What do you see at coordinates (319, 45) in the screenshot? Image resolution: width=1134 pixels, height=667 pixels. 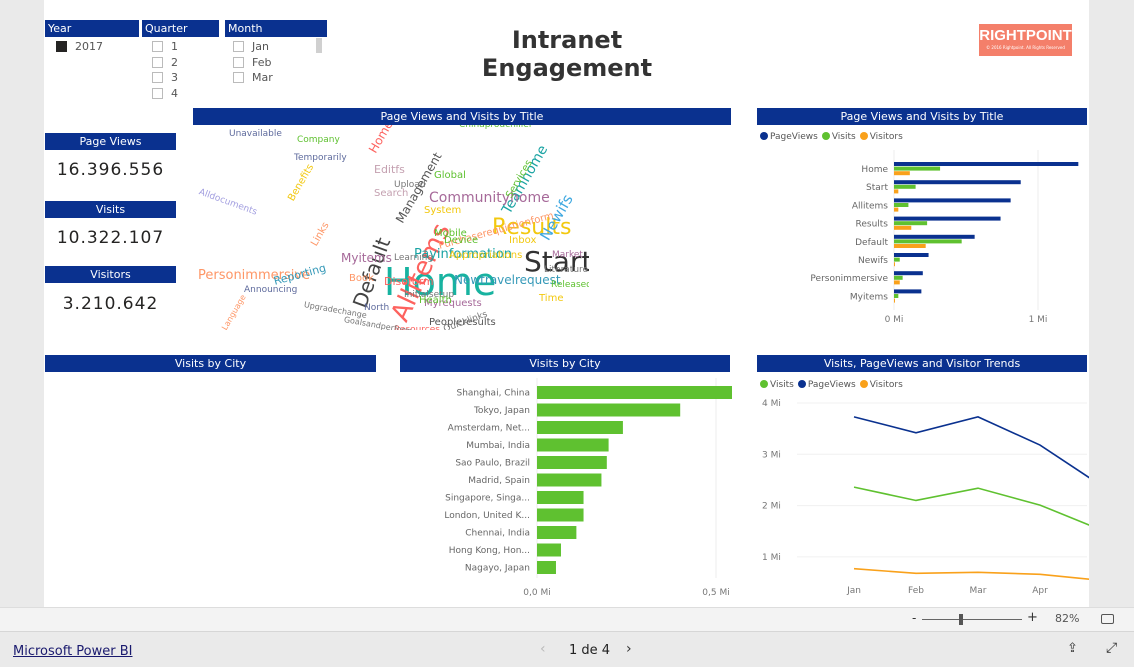 I see `month-slicer-scrollbar` at bounding box center [319, 45].